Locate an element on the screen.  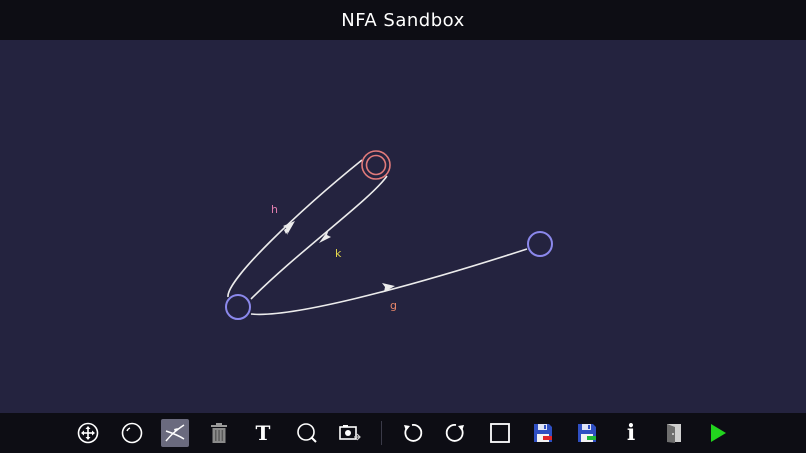
transition-g: g is located at coordinates (389, 282).